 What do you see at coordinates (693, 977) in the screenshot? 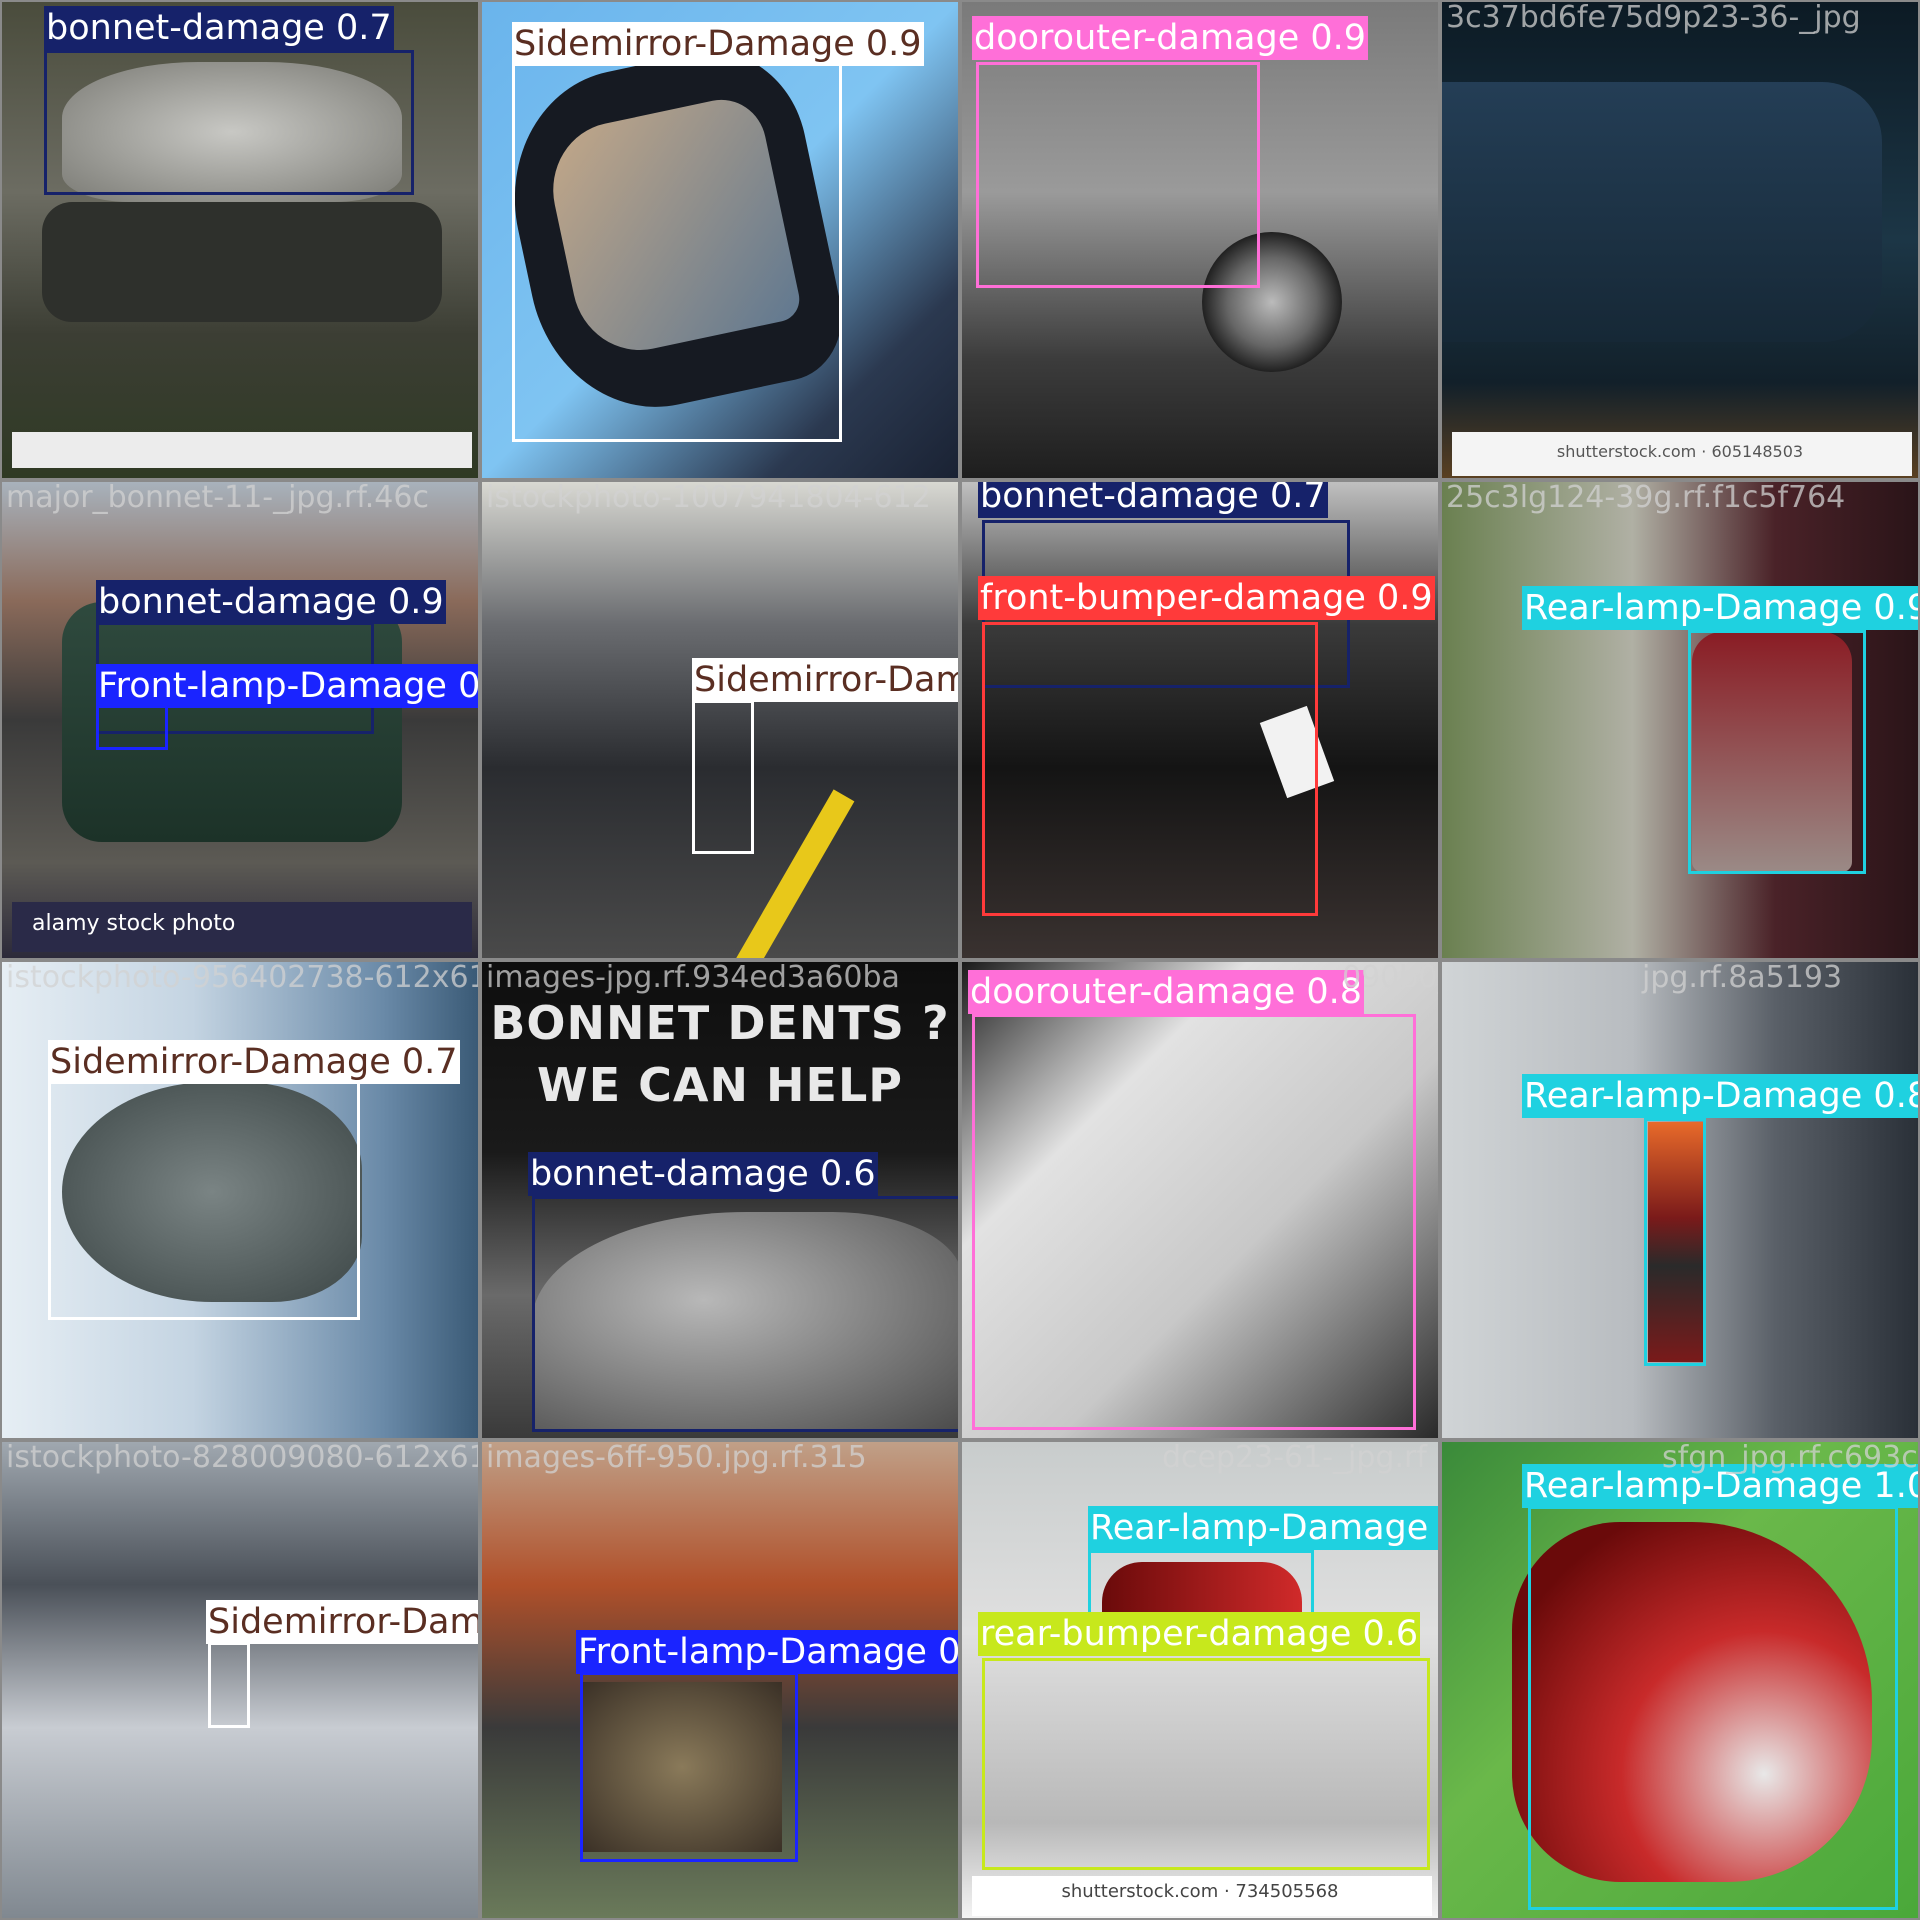
I see `filename-watermark: images-jpg.rf.934ed3a60ba` at bounding box center [693, 977].